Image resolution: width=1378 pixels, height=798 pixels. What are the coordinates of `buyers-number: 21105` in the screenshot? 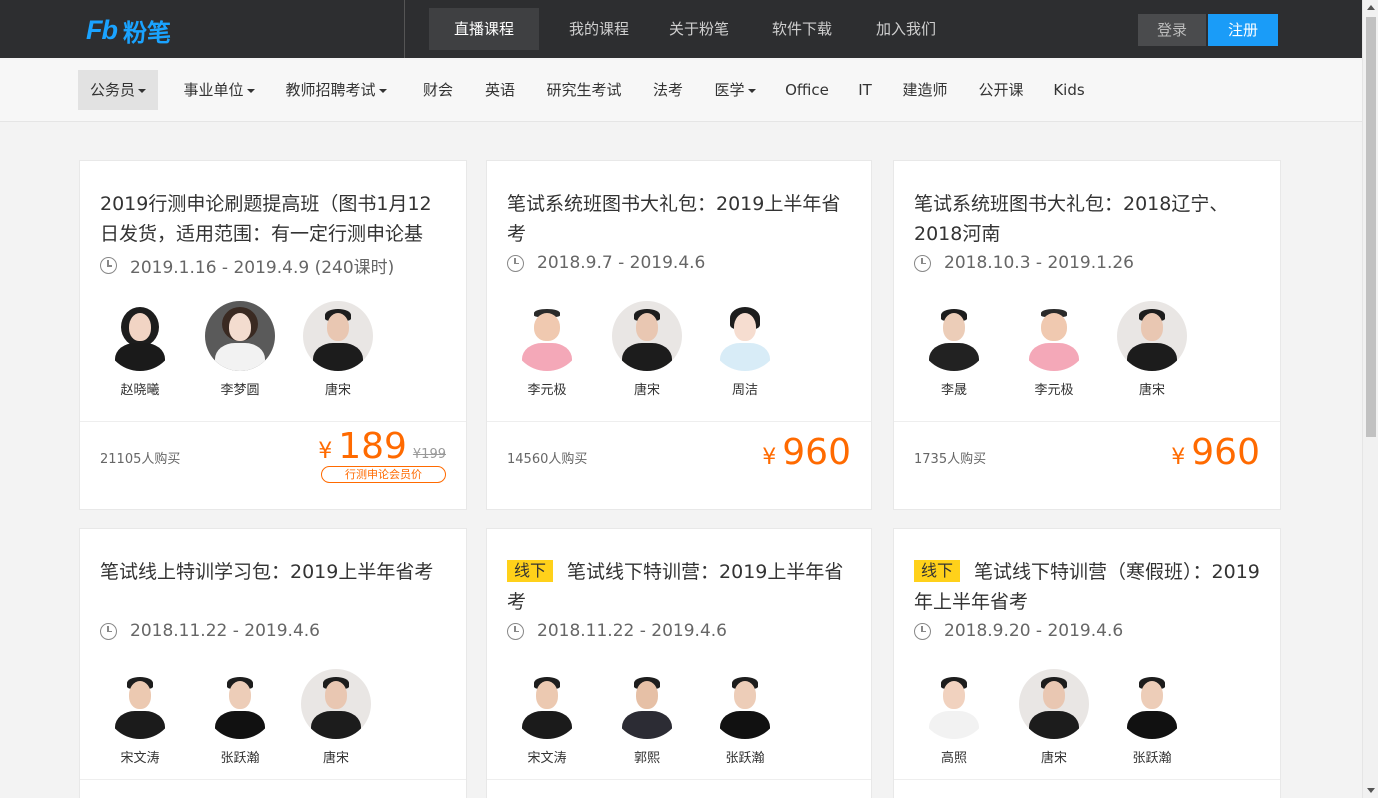 It's located at (121, 459).